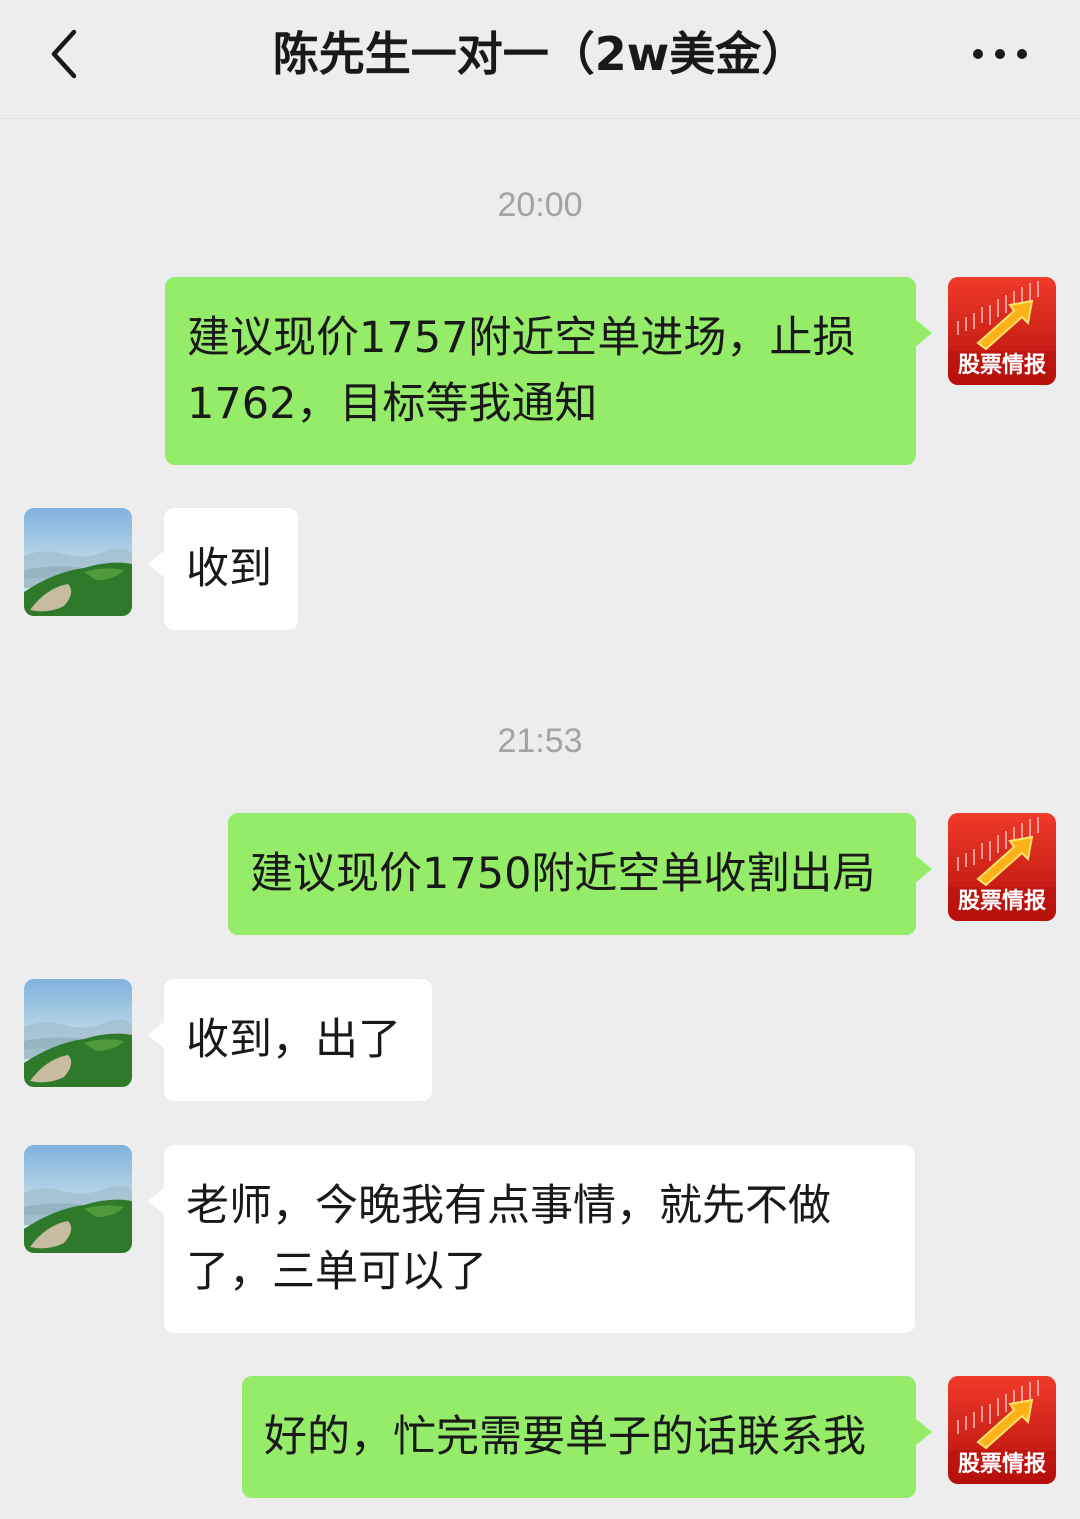 The width and height of the screenshot is (1080, 1519). What do you see at coordinates (531, 1239) in the screenshot?
I see `received-message-bubble: 老师，今晚我有点事情，就先不做了，三单可以了` at bounding box center [531, 1239].